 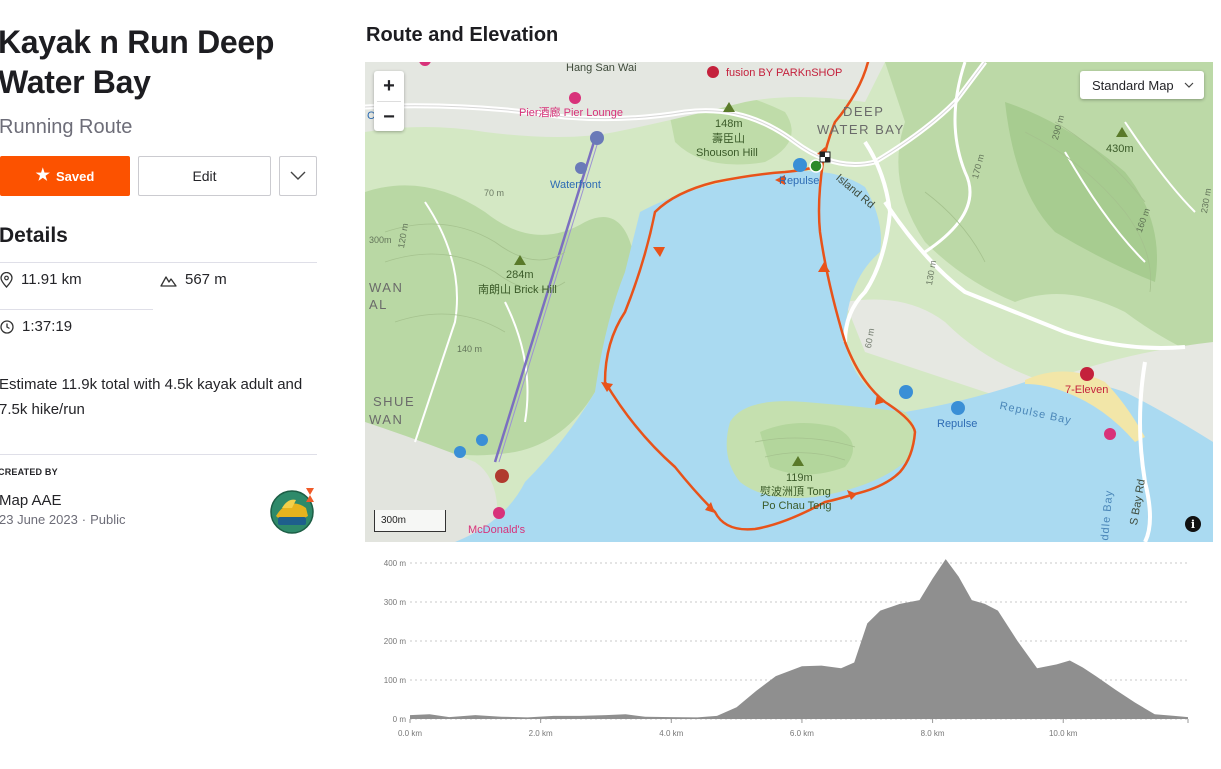 What do you see at coordinates (861, 129) in the screenshot?
I see `map-label: WATER BAY` at bounding box center [861, 129].